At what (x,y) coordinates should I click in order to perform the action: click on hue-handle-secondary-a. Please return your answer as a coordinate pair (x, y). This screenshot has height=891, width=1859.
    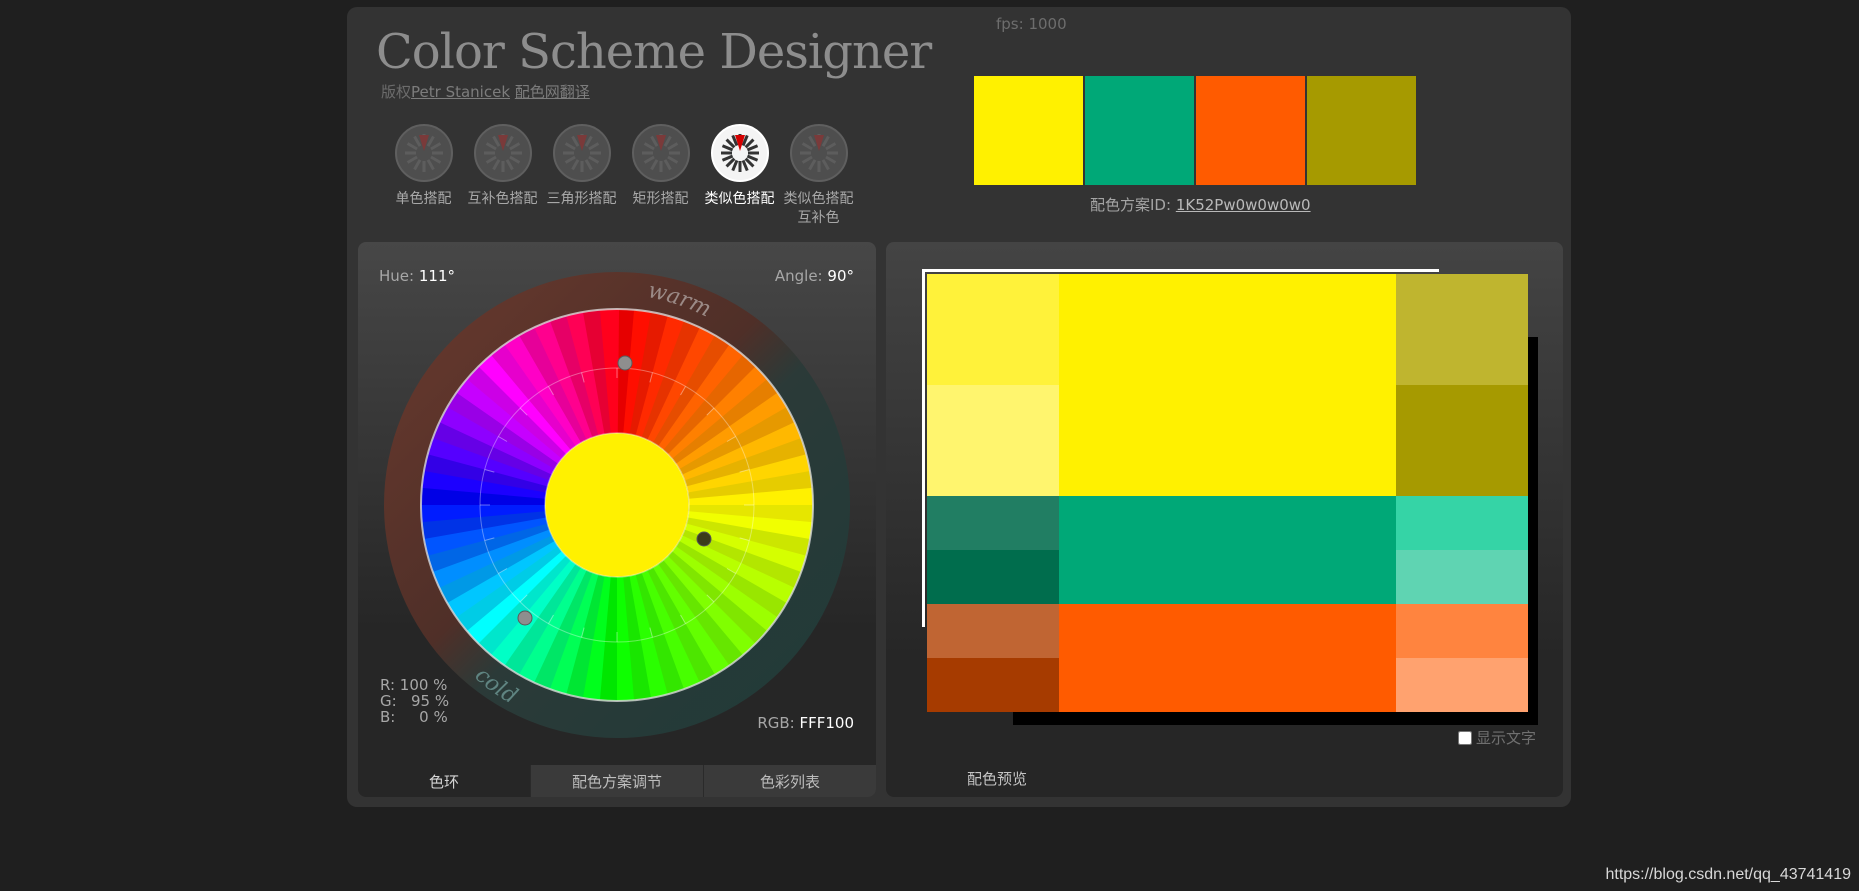
    Looking at the image, I should click on (625, 363).